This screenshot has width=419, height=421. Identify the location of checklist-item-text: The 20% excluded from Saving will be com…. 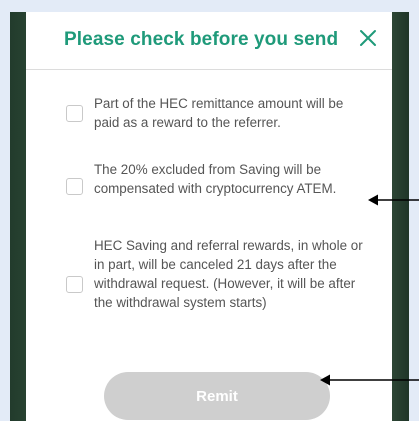
(215, 179).